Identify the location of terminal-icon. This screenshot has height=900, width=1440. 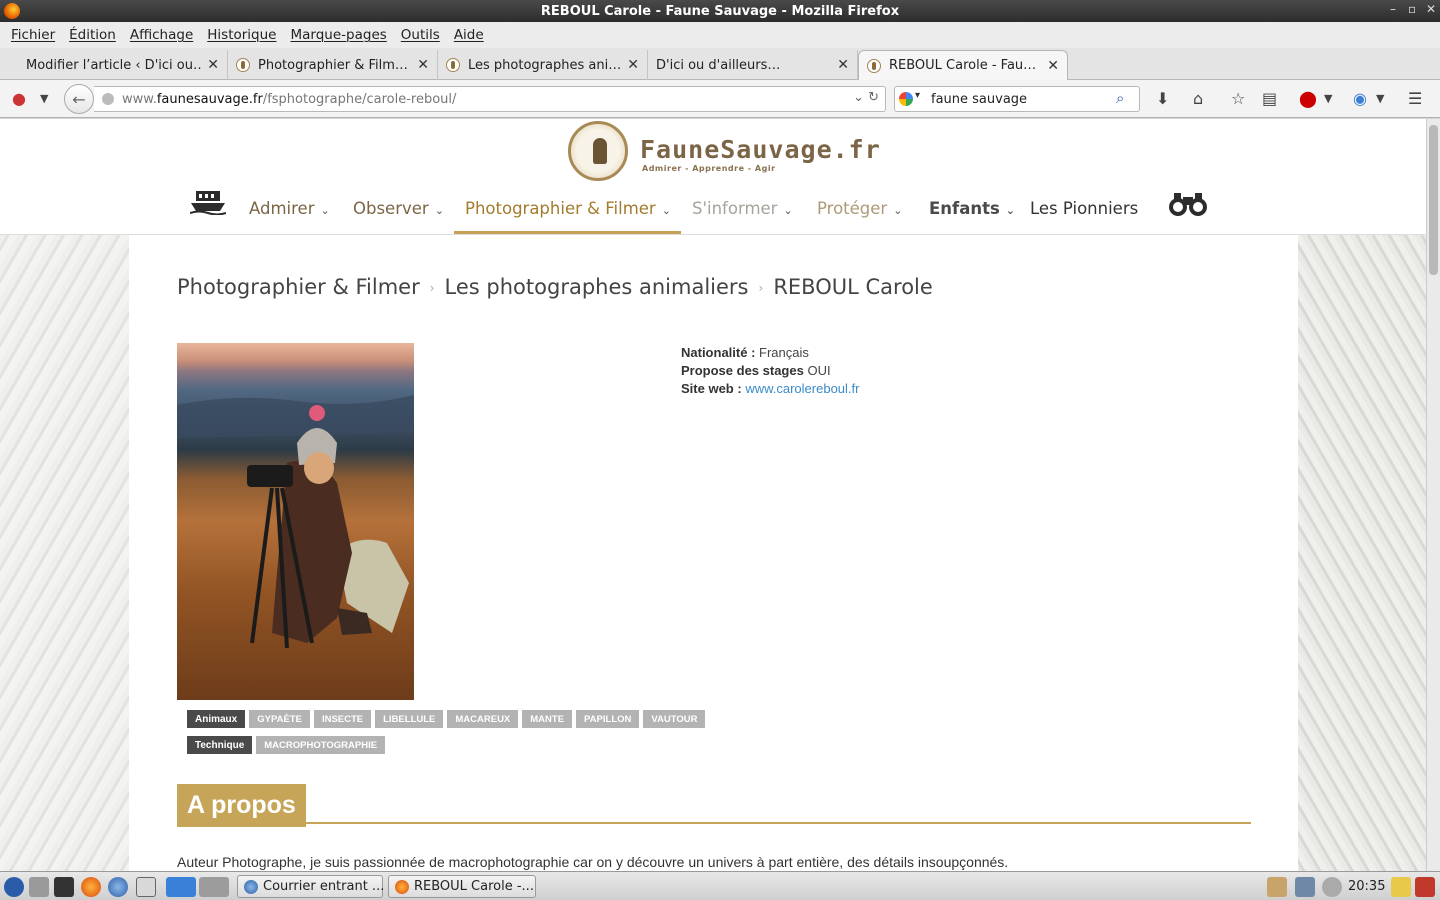
(64, 887).